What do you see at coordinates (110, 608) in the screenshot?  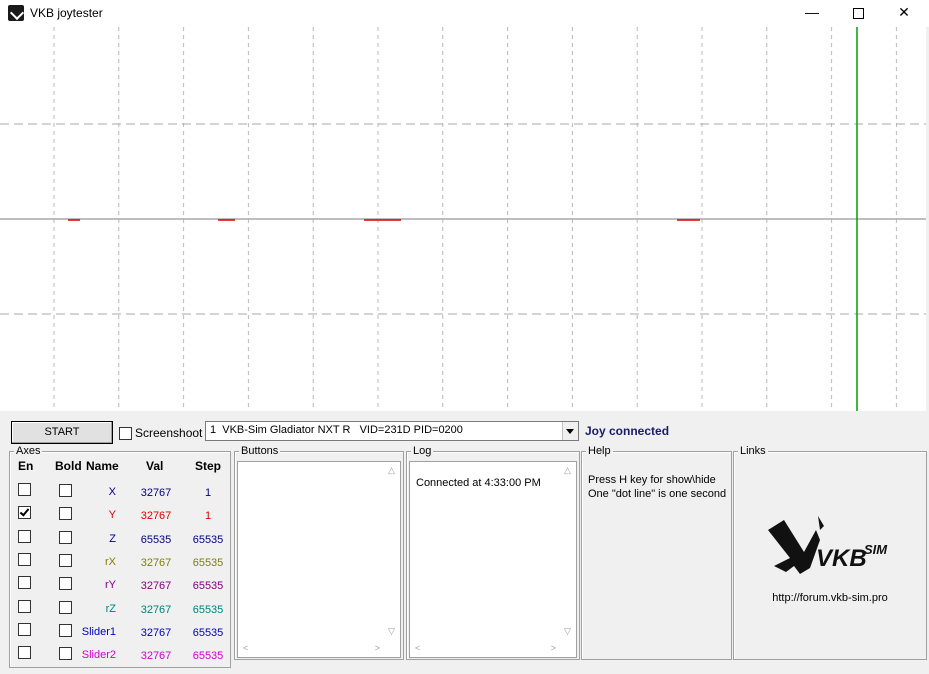 I see `axis-name: rZ` at bounding box center [110, 608].